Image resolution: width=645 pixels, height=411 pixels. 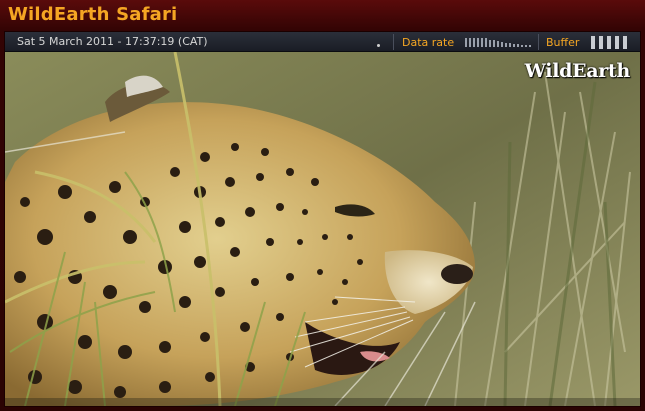 What do you see at coordinates (428, 42) in the screenshot?
I see `data-rate-label: Data rate` at bounding box center [428, 42].